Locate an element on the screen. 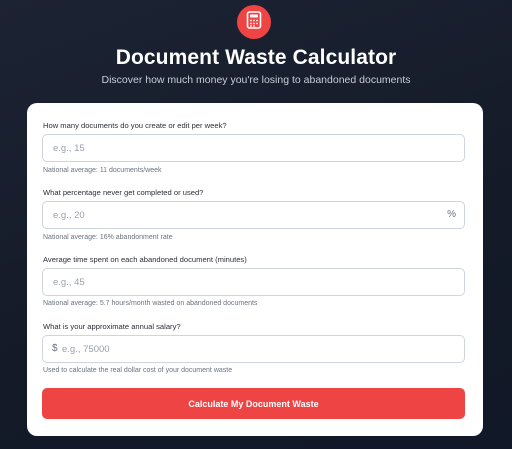 Image resolution: width=512 pixels, height=449 pixels. documents-per-week-field is located at coordinates (253, 148).